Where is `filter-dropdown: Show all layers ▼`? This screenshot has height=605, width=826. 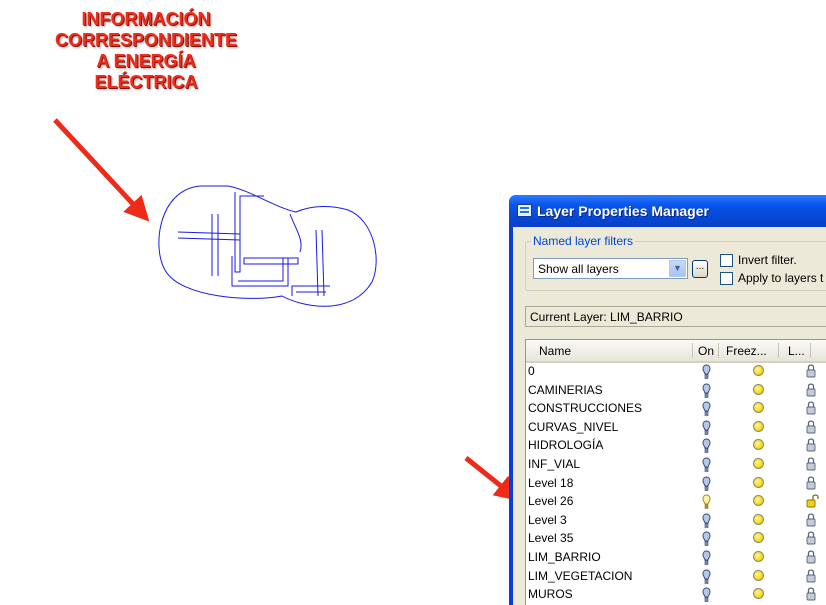
filter-dropdown: Show all layers ▼ is located at coordinates (610, 268).